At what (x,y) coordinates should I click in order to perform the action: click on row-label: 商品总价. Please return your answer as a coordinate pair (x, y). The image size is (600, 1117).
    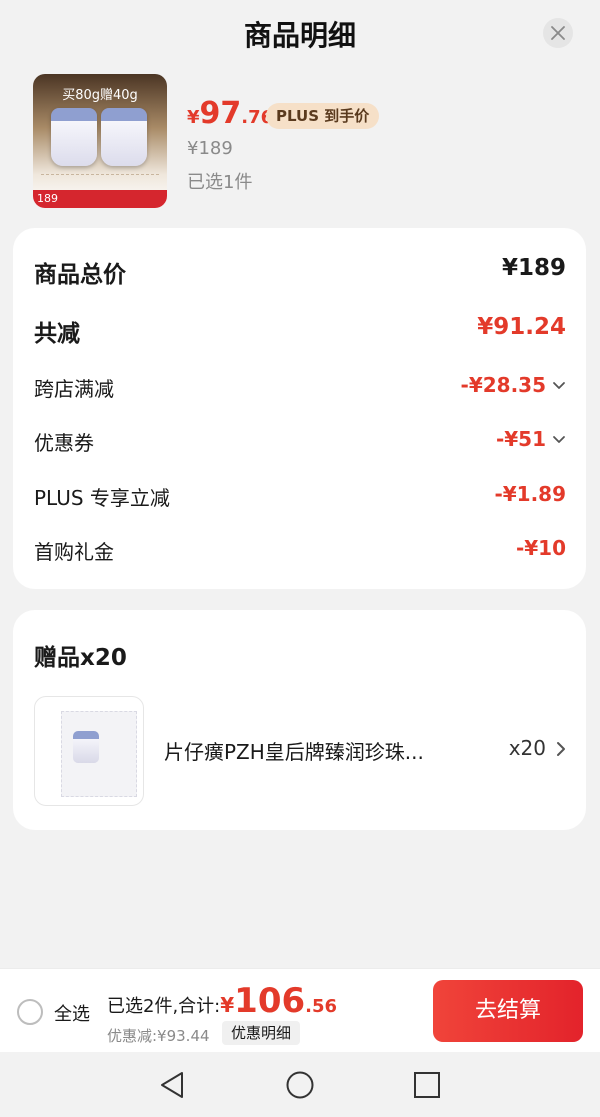
    Looking at the image, I should click on (80, 275).